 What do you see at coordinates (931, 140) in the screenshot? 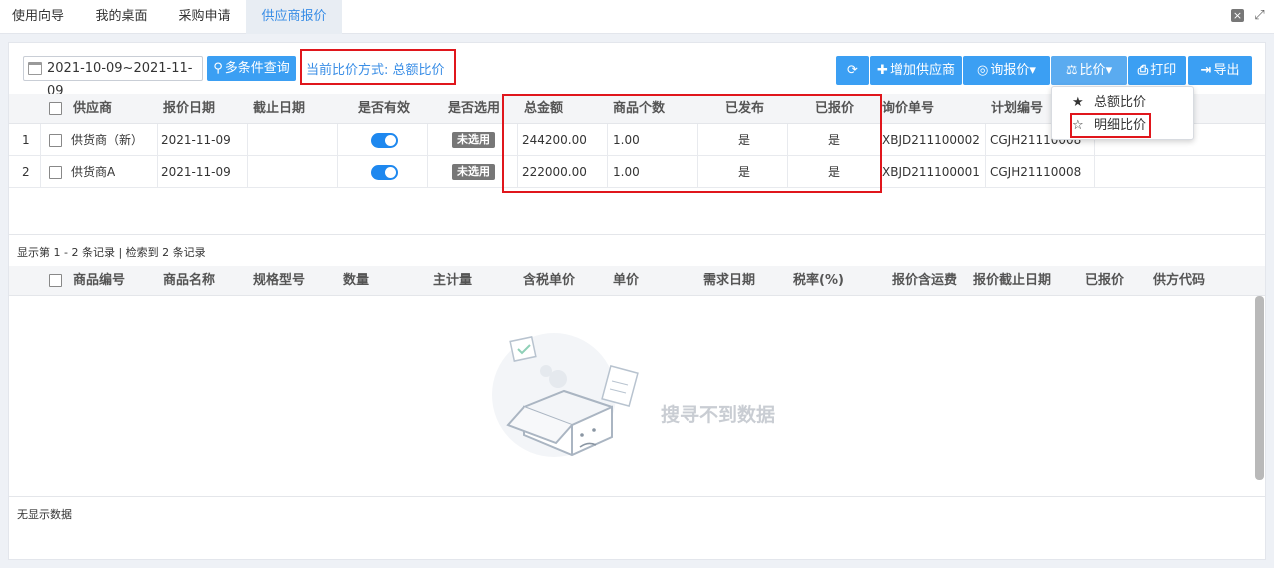
I see `inquiry-number: XBJD211100002` at bounding box center [931, 140].